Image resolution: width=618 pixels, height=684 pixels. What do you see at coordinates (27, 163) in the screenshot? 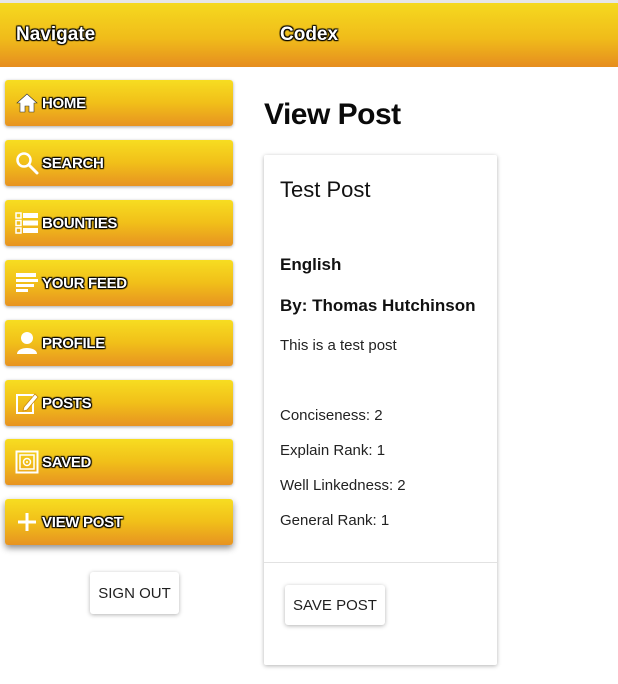
I see `search-icon` at bounding box center [27, 163].